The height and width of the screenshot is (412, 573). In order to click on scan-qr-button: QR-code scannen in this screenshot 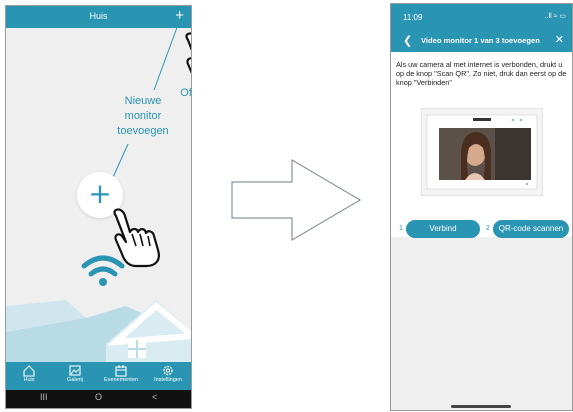, I will do `click(531, 229)`.